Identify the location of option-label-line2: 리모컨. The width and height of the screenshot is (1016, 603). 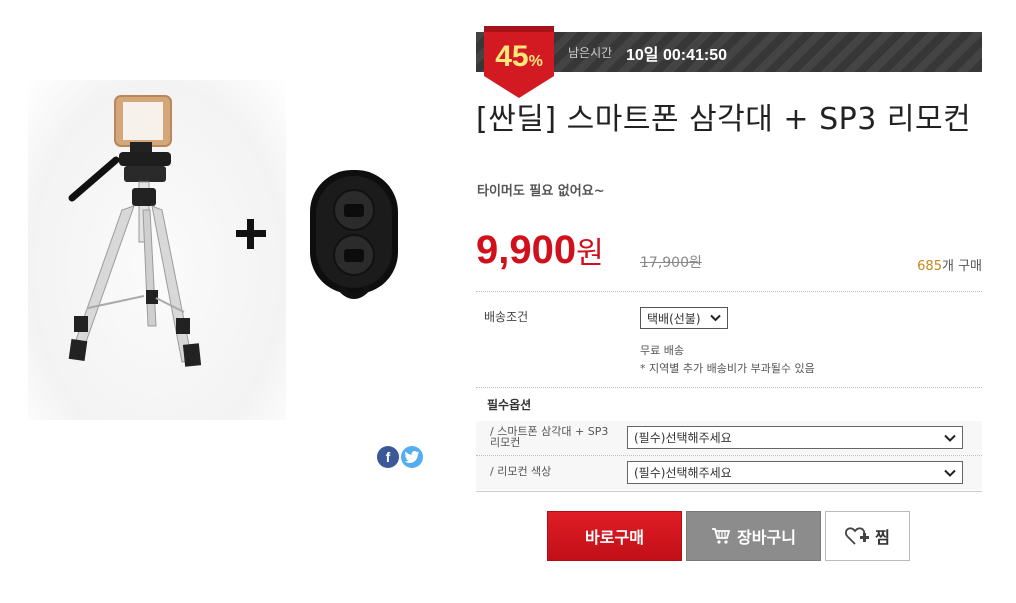
(505, 442).